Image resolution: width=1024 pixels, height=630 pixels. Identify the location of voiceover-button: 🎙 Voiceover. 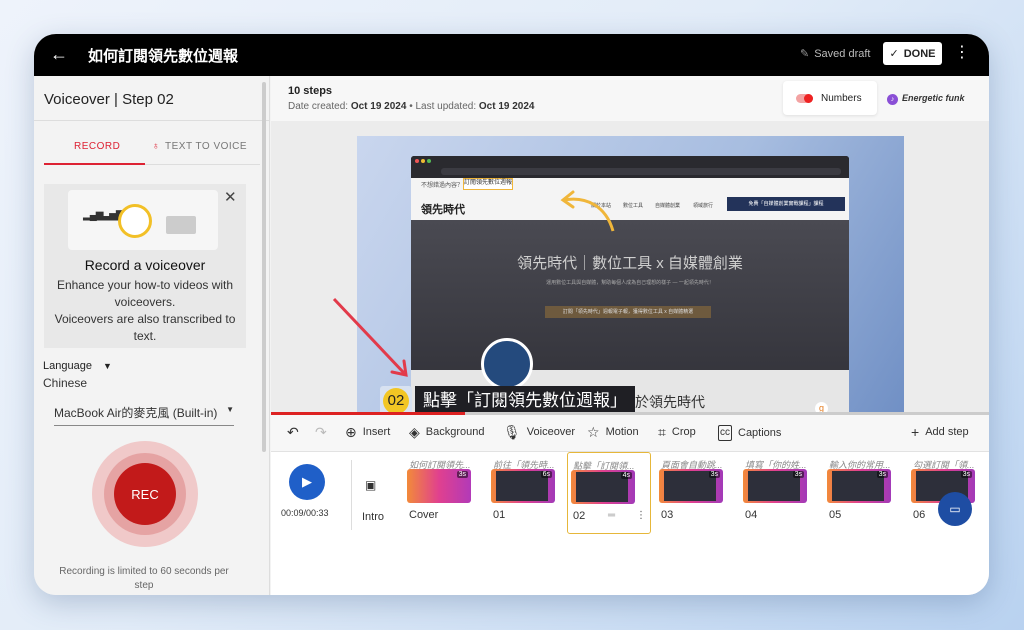
(539, 432).